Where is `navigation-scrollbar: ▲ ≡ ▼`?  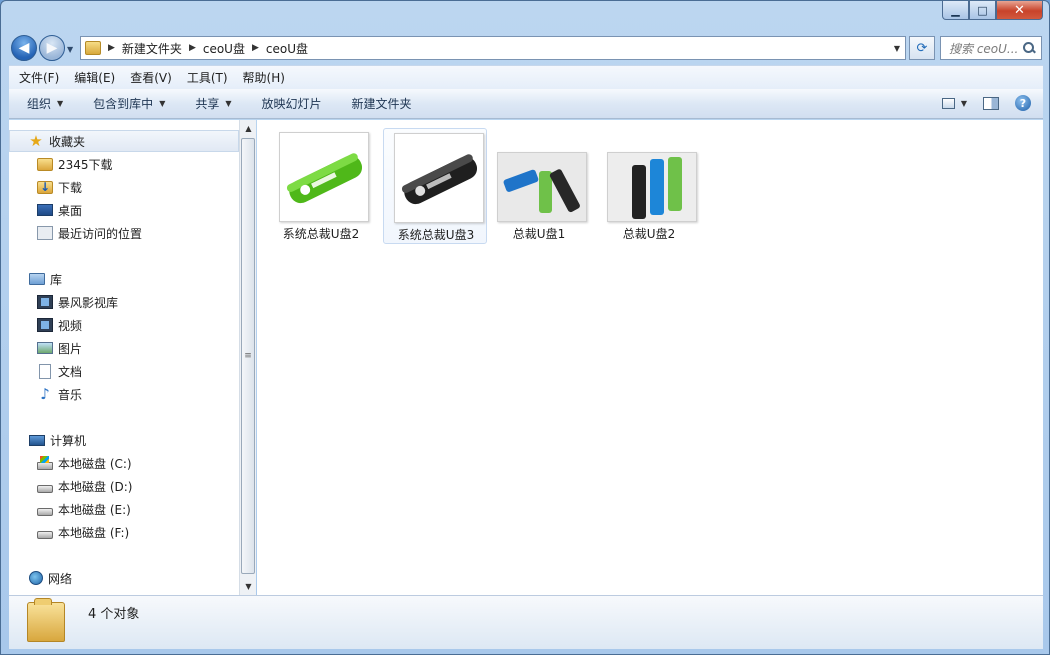
navigation-scrollbar: ▲ ≡ ▼ is located at coordinates (247, 357).